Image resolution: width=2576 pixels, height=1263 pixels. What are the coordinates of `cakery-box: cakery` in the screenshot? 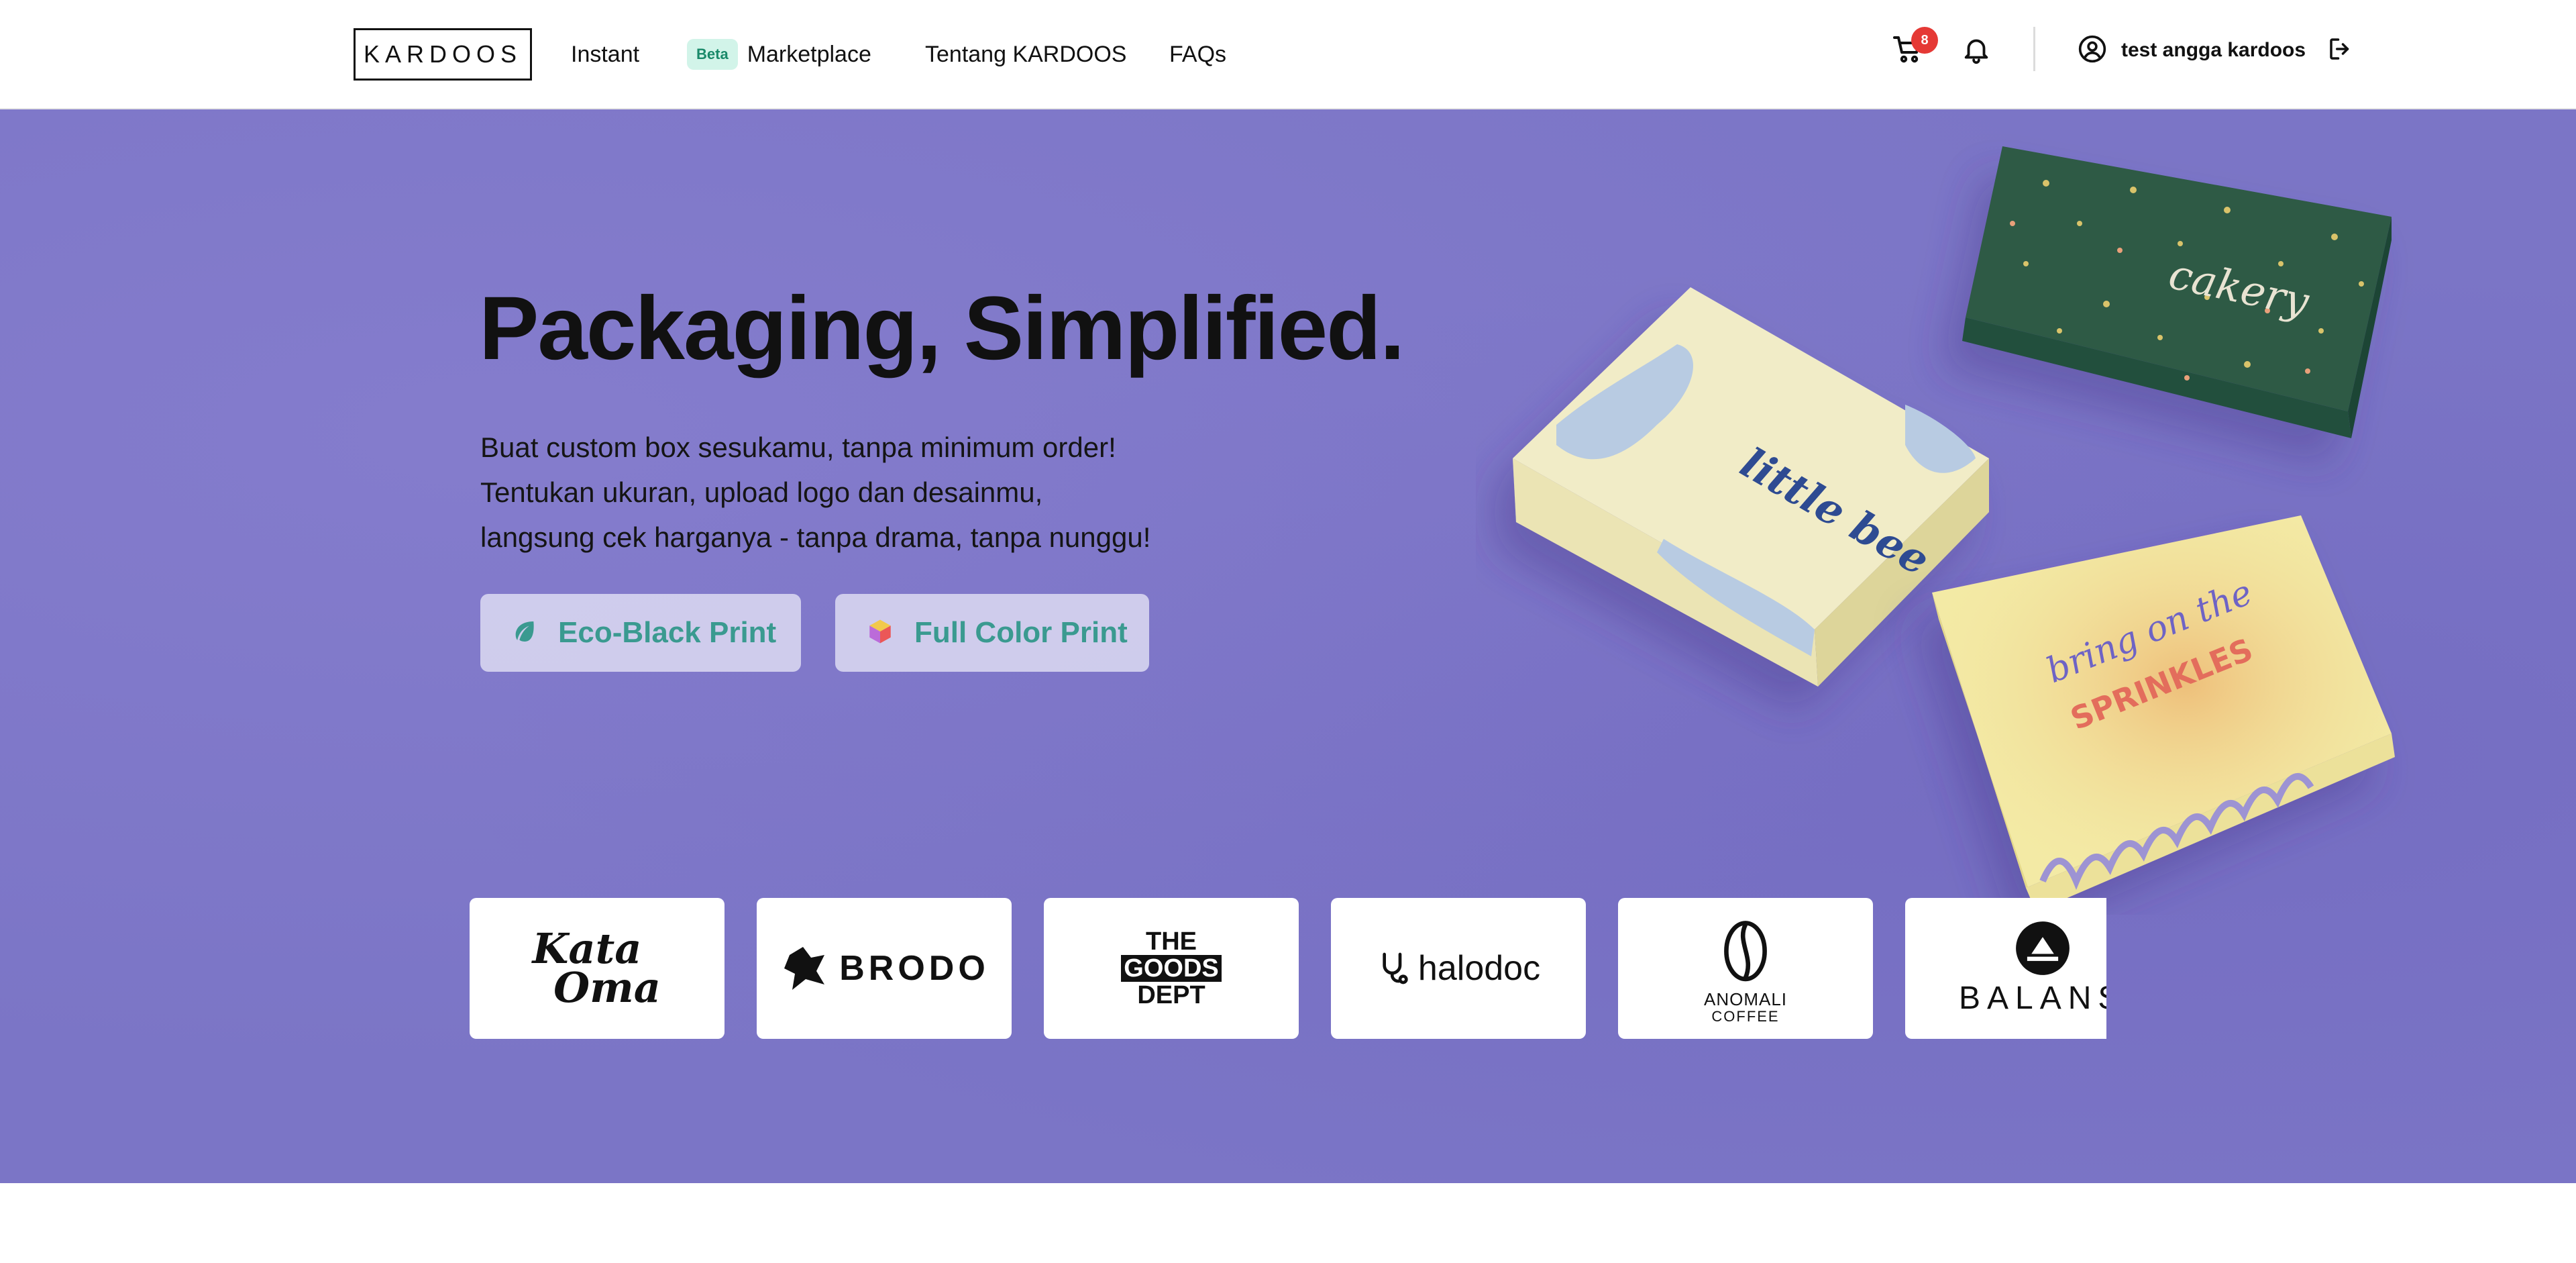 It's located at (2177, 292).